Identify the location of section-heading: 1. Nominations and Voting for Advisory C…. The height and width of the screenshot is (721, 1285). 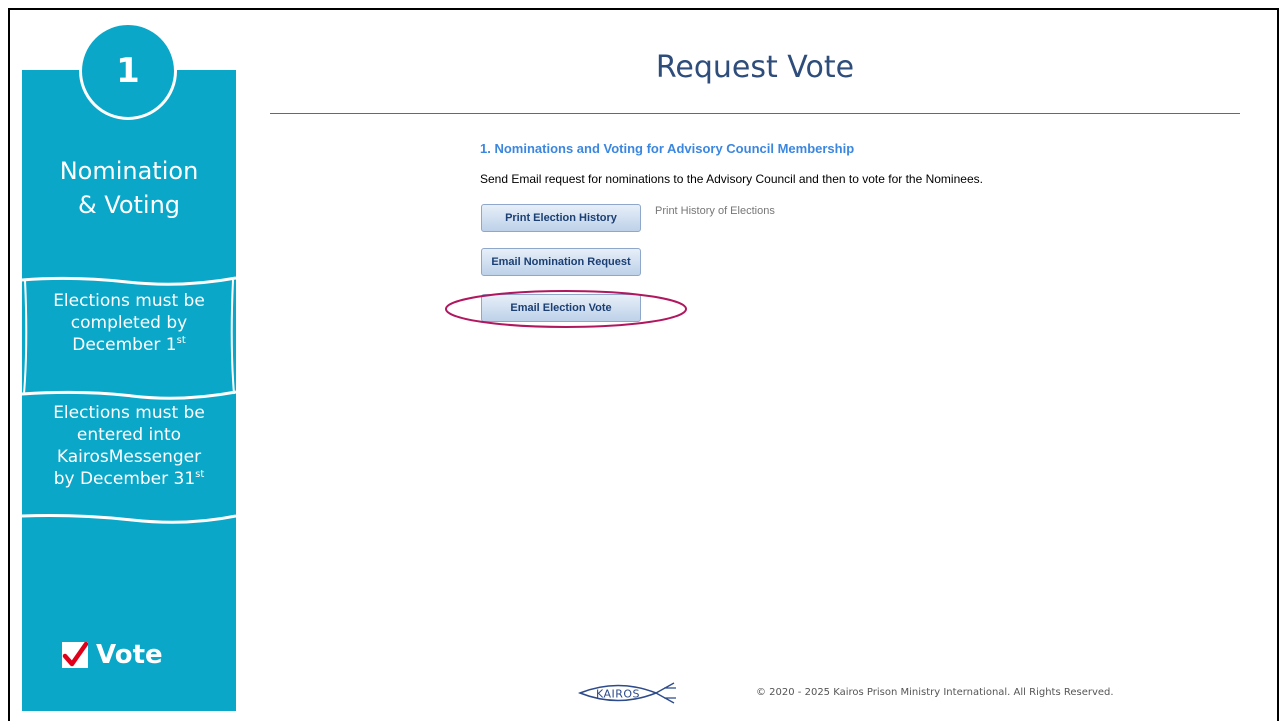
(667, 148).